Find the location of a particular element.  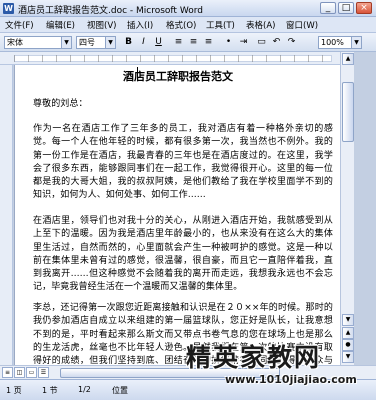

zoom-select: 100% ▼ is located at coordinates (340, 42).